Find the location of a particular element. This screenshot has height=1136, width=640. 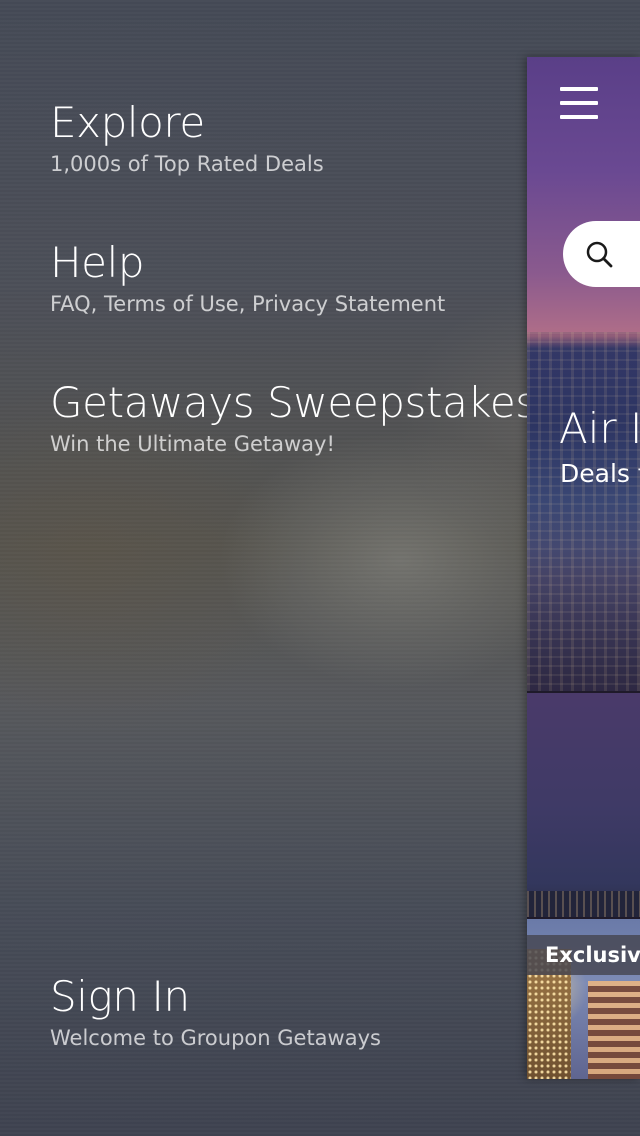

search-button is located at coordinates (601, 254).